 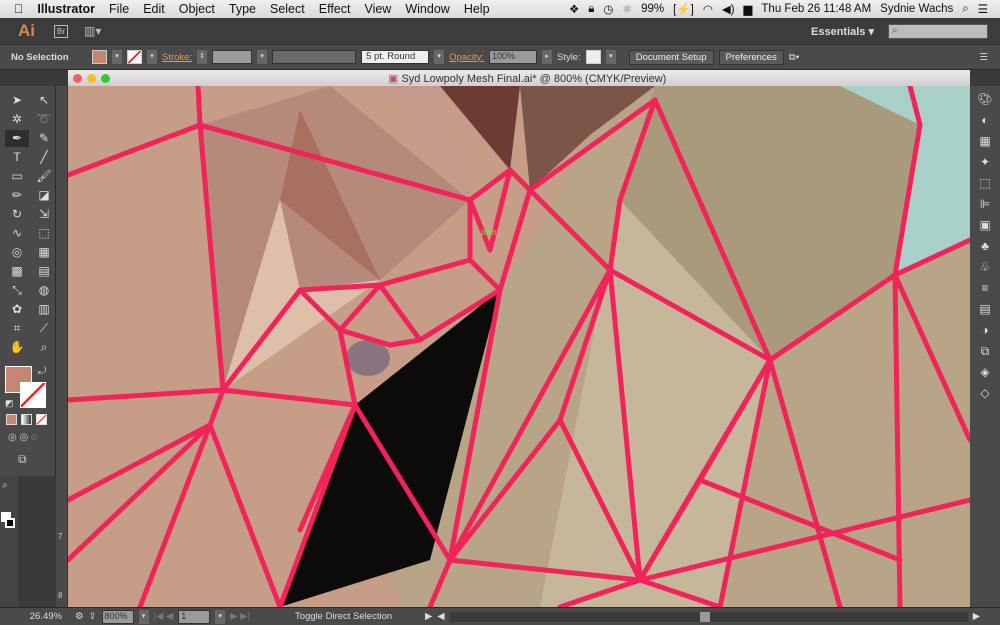 What do you see at coordinates (728, 9) in the screenshot?
I see `volume-icon: ◀)` at bounding box center [728, 9].